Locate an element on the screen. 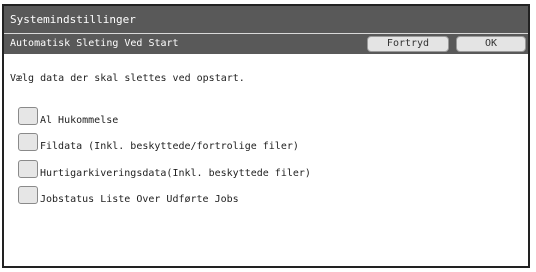 This screenshot has height=272, width=536. ok-button: OK is located at coordinates (491, 44).